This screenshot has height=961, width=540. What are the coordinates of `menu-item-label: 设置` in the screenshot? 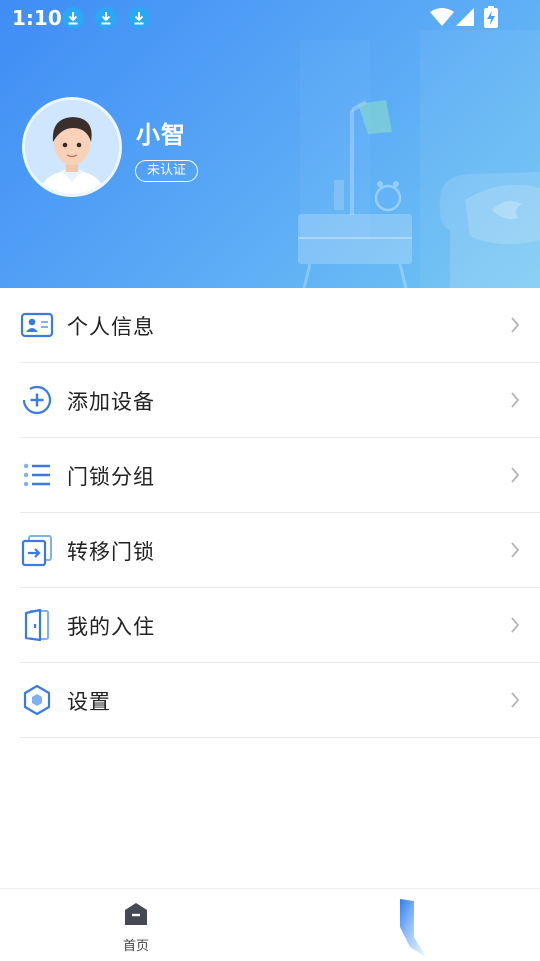 It's located at (89, 702).